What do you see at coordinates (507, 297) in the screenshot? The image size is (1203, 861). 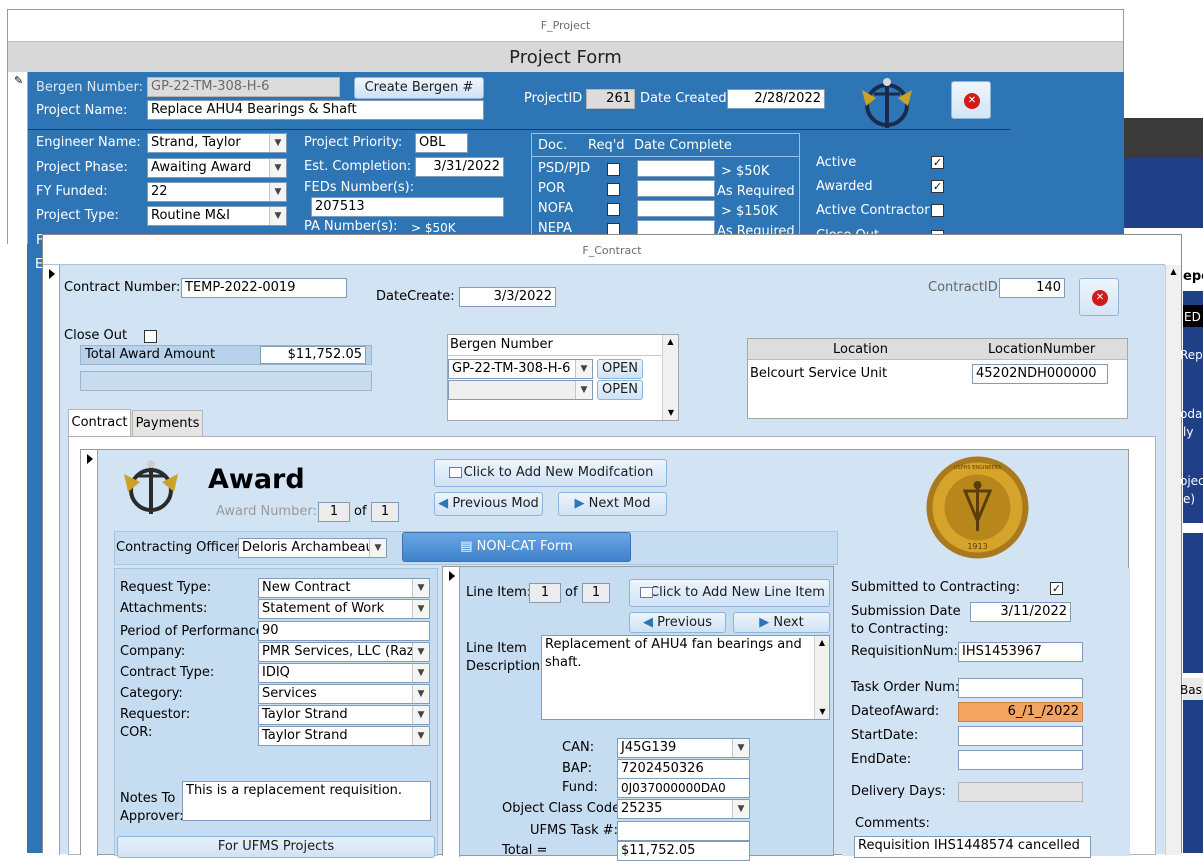 I see `date-create-field: 3/3/2022` at bounding box center [507, 297].